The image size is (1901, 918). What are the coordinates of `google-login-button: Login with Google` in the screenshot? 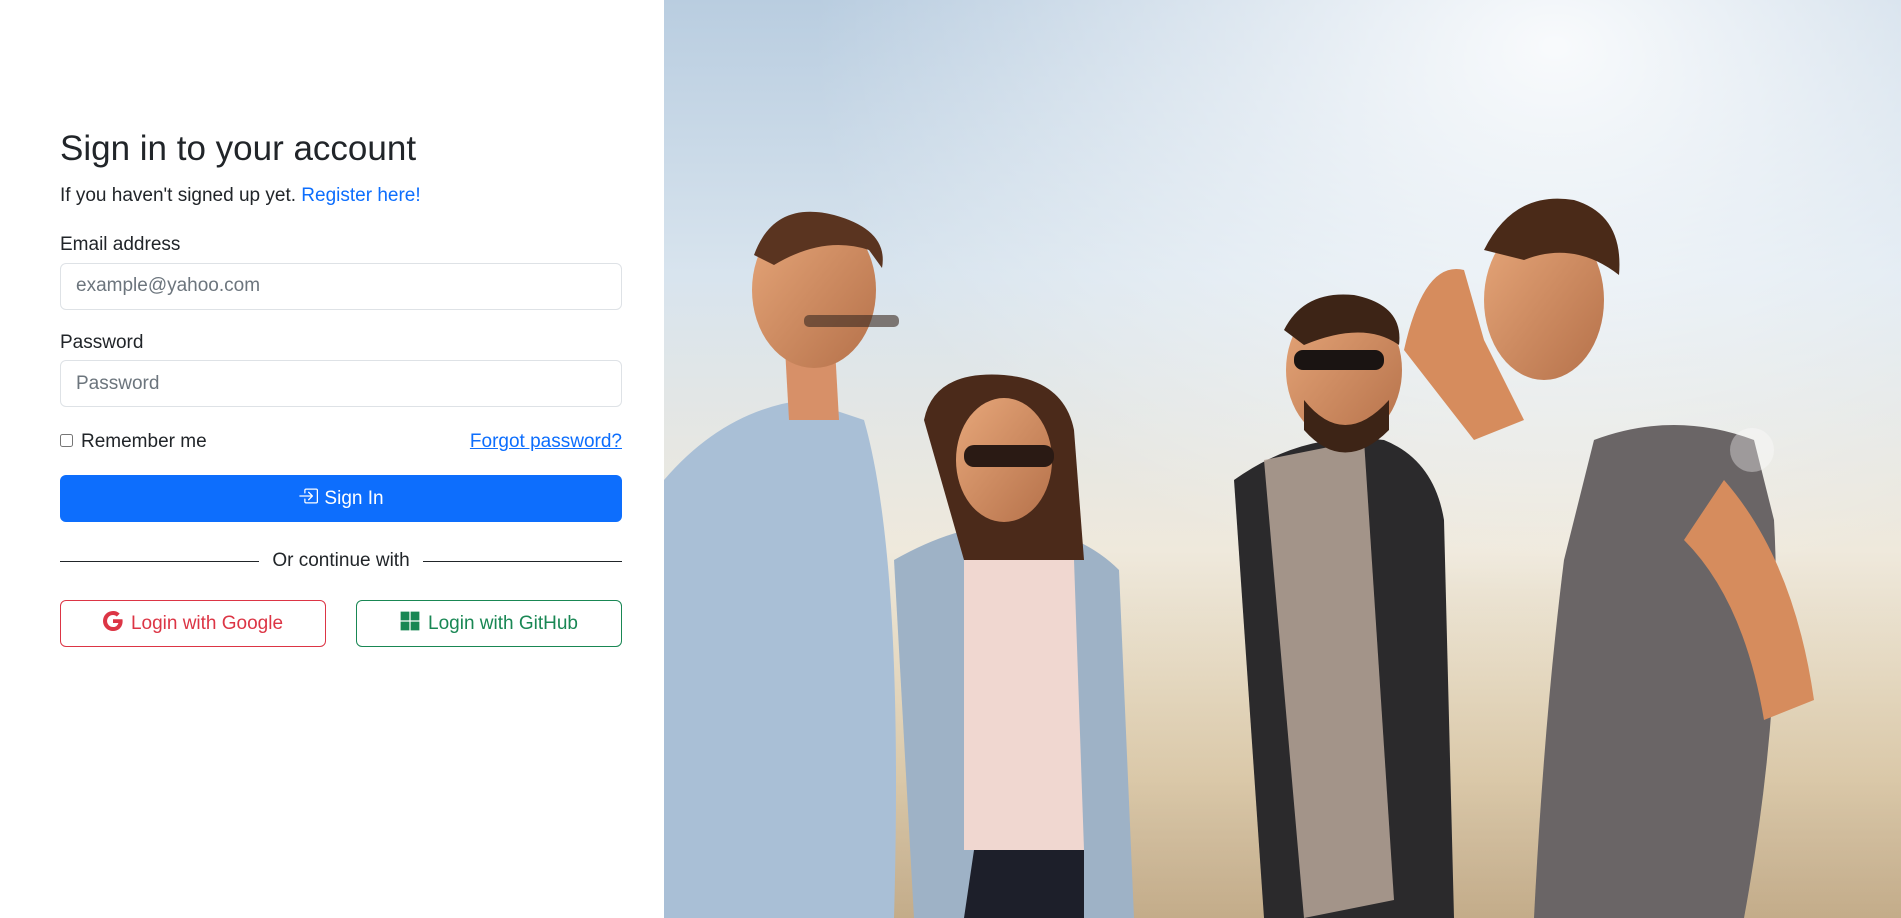 It's located at (193, 624).